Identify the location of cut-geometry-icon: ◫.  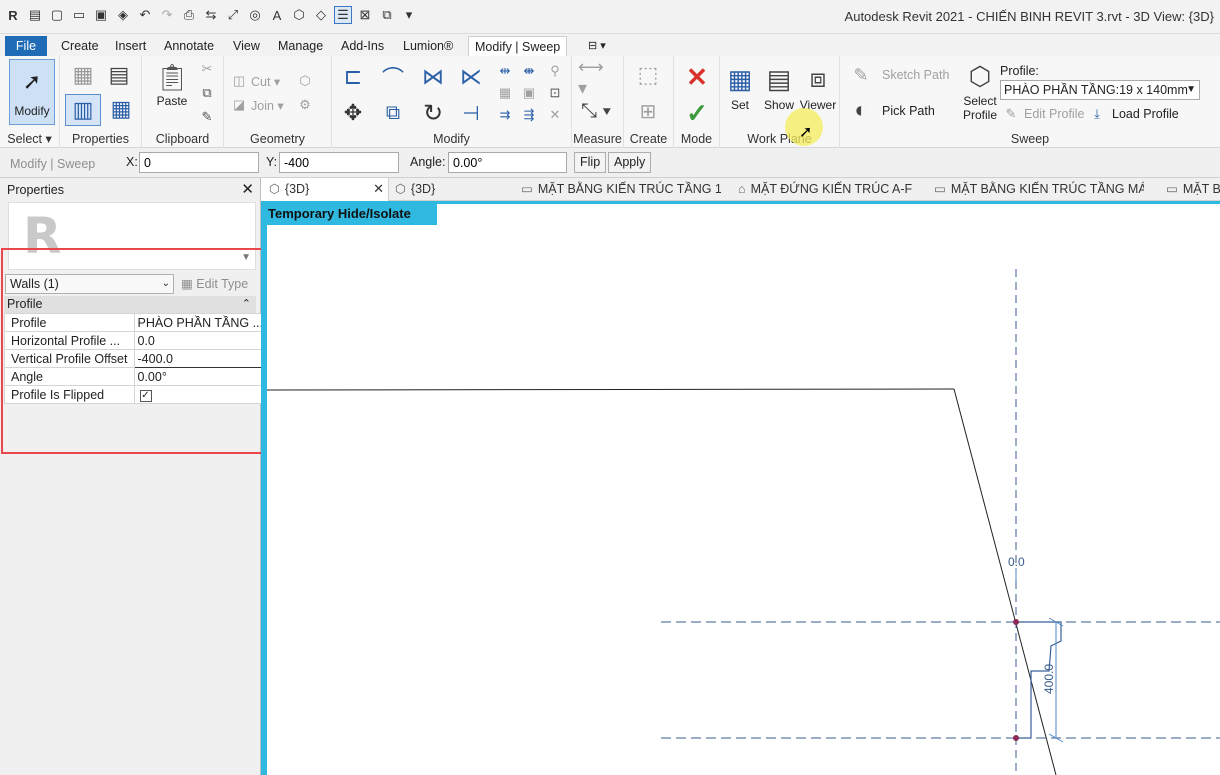
(239, 81).